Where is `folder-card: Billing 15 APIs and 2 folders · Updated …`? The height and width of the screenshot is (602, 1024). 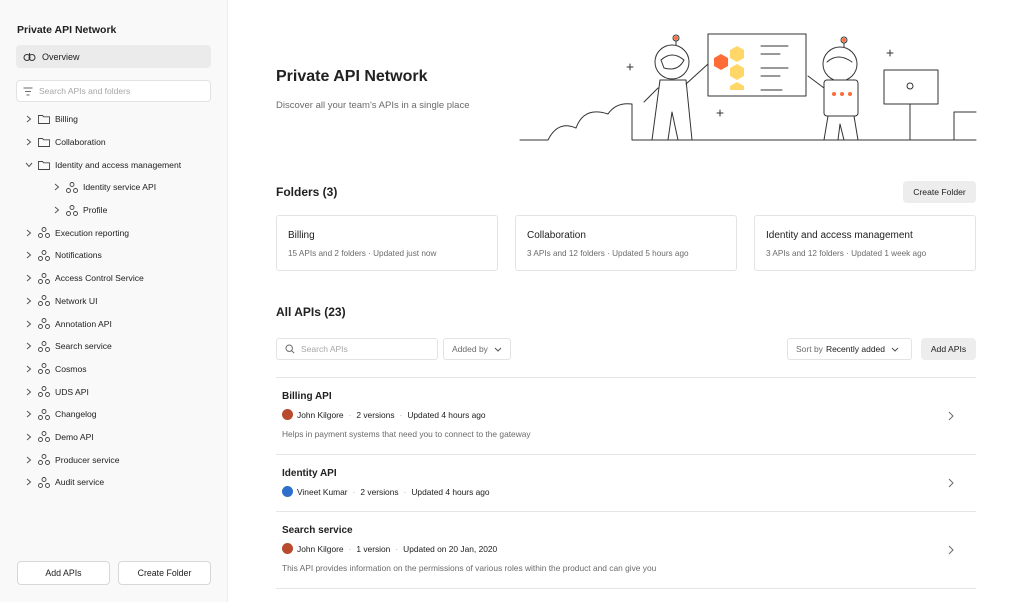 folder-card: Billing 15 APIs and 2 folders · Updated … is located at coordinates (387, 243).